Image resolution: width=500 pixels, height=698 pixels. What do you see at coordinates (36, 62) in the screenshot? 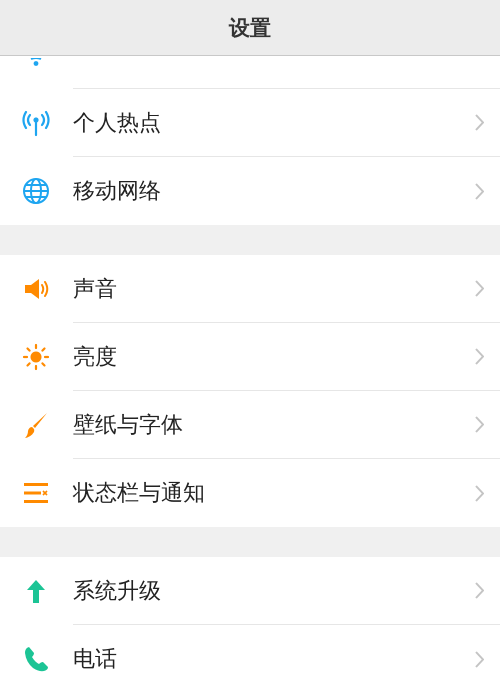
I see `wifi-icon` at bounding box center [36, 62].